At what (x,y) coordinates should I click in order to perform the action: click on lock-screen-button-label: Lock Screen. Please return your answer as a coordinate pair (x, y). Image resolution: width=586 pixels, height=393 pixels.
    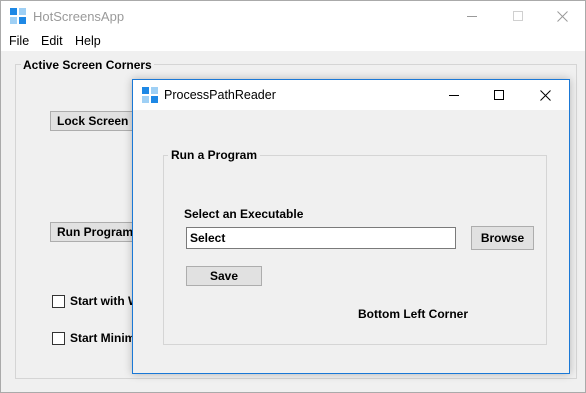
    Looking at the image, I should click on (93, 121).